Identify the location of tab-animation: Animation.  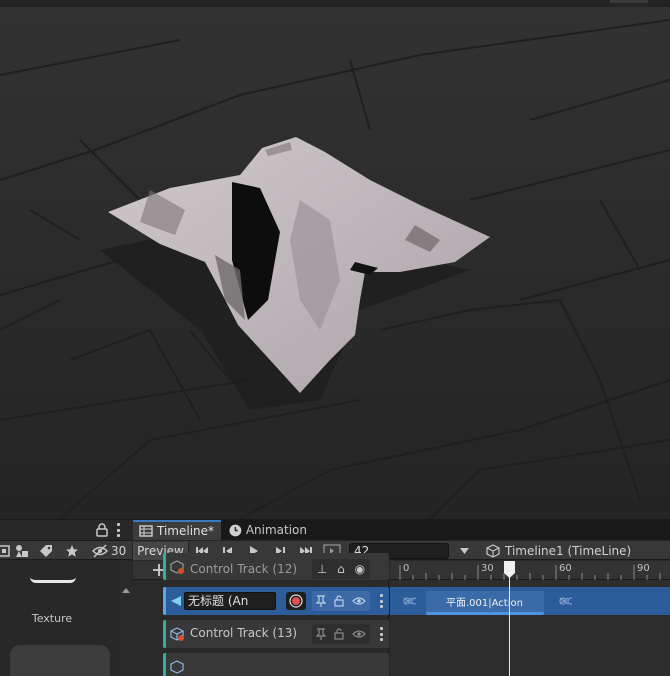
(268, 530).